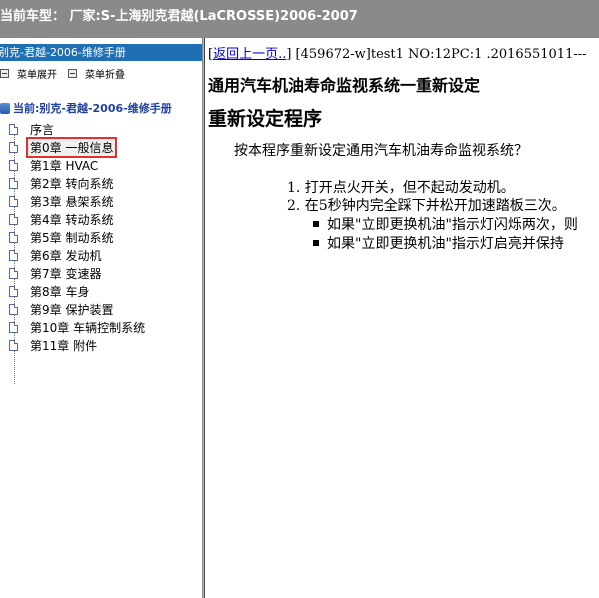 Image resolution: width=599 pixels, height=598 pixels. I want to click on tree-item: 第6章 发动机, so click(56, 255).